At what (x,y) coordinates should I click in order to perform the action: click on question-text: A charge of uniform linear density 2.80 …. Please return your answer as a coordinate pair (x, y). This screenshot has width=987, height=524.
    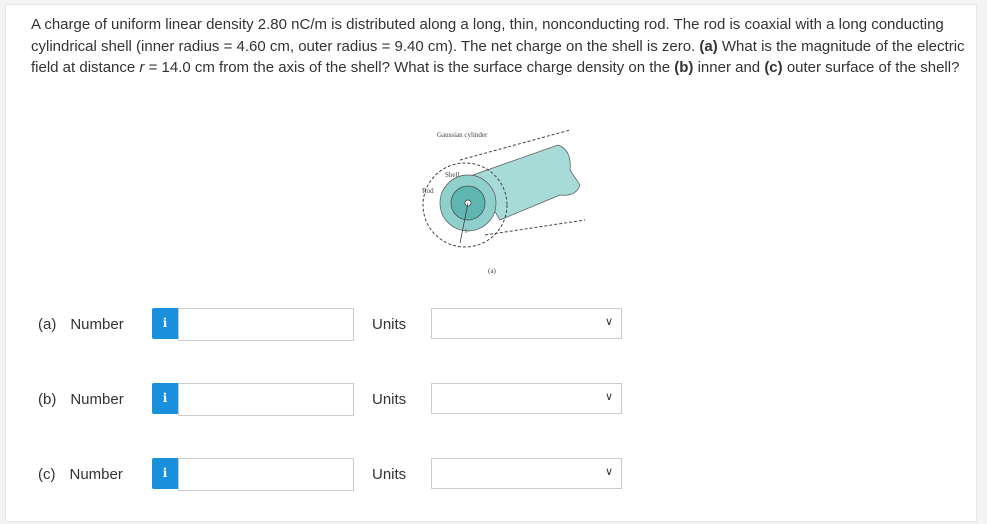
    Looking at the image, I should click on (498, 46).